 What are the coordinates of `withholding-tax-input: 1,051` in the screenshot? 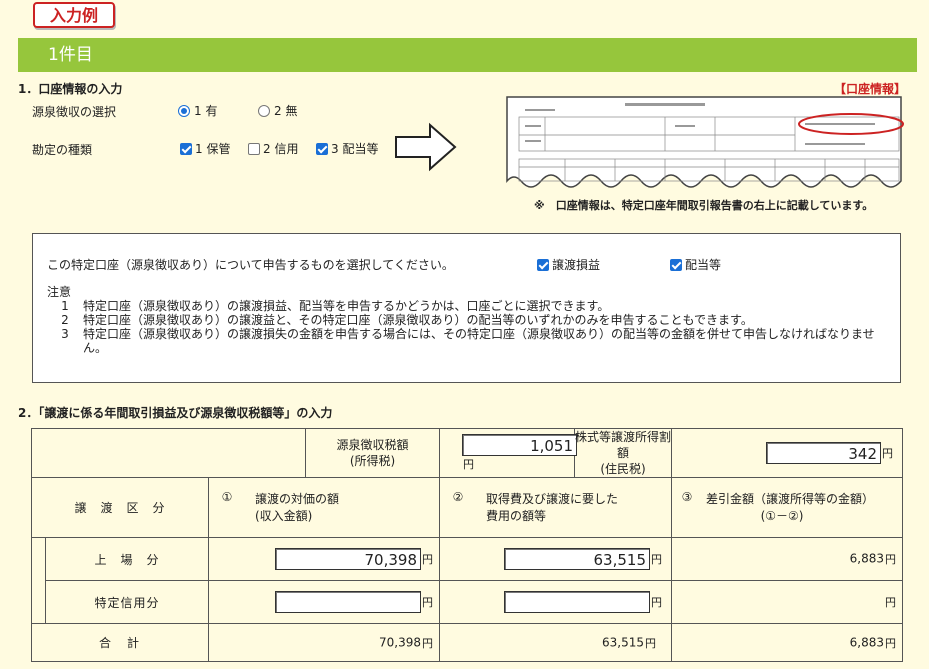 It's located at (520, 445).